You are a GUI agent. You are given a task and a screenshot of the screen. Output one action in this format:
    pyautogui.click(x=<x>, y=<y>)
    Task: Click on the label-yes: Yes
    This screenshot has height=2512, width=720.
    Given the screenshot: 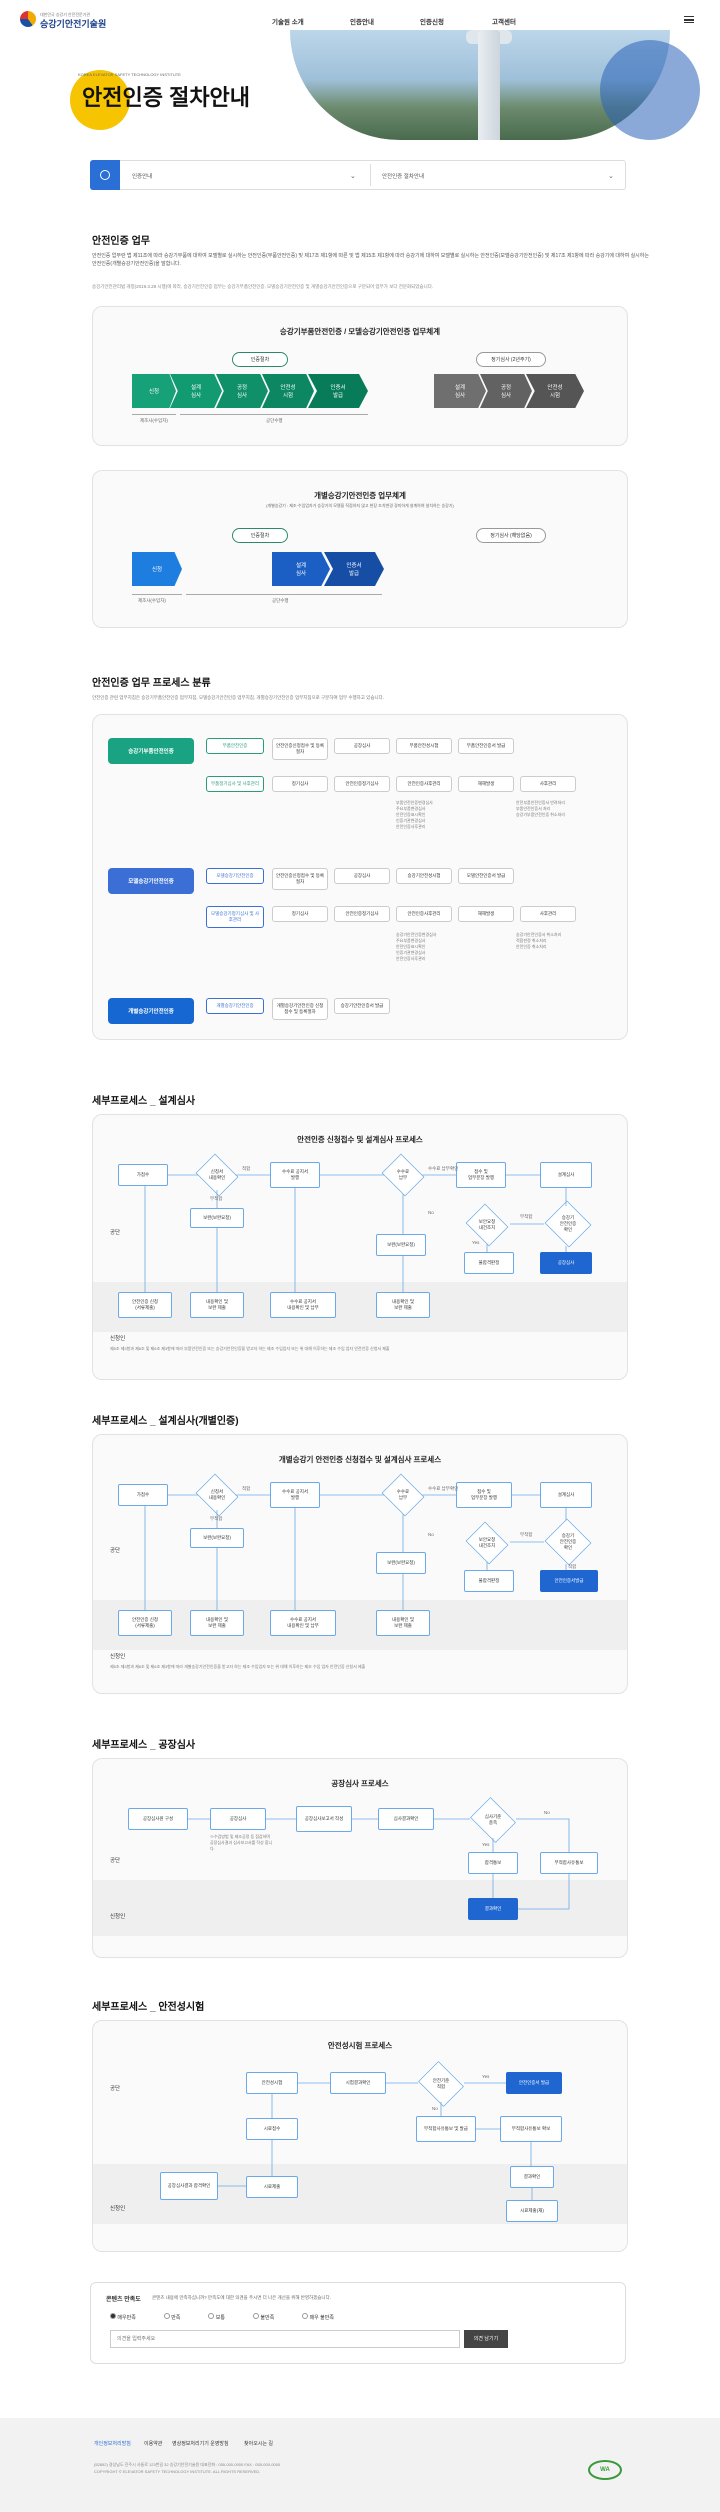 What is the action you would take?
    pyautogui.click(x=486, y=2076)
    